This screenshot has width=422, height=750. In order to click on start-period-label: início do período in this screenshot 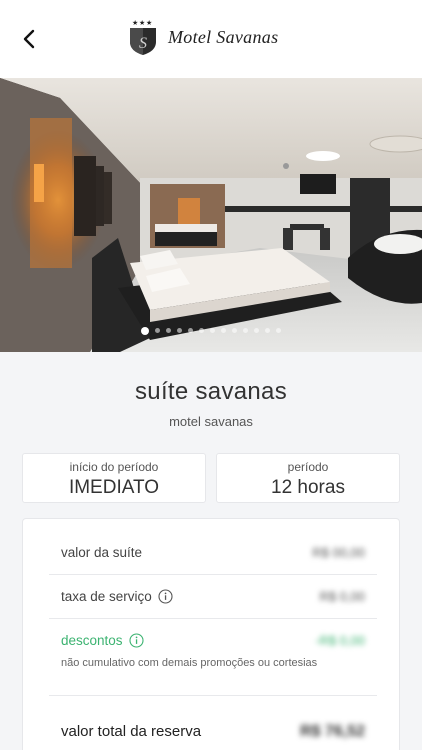, I will do `click(114, 467)`.